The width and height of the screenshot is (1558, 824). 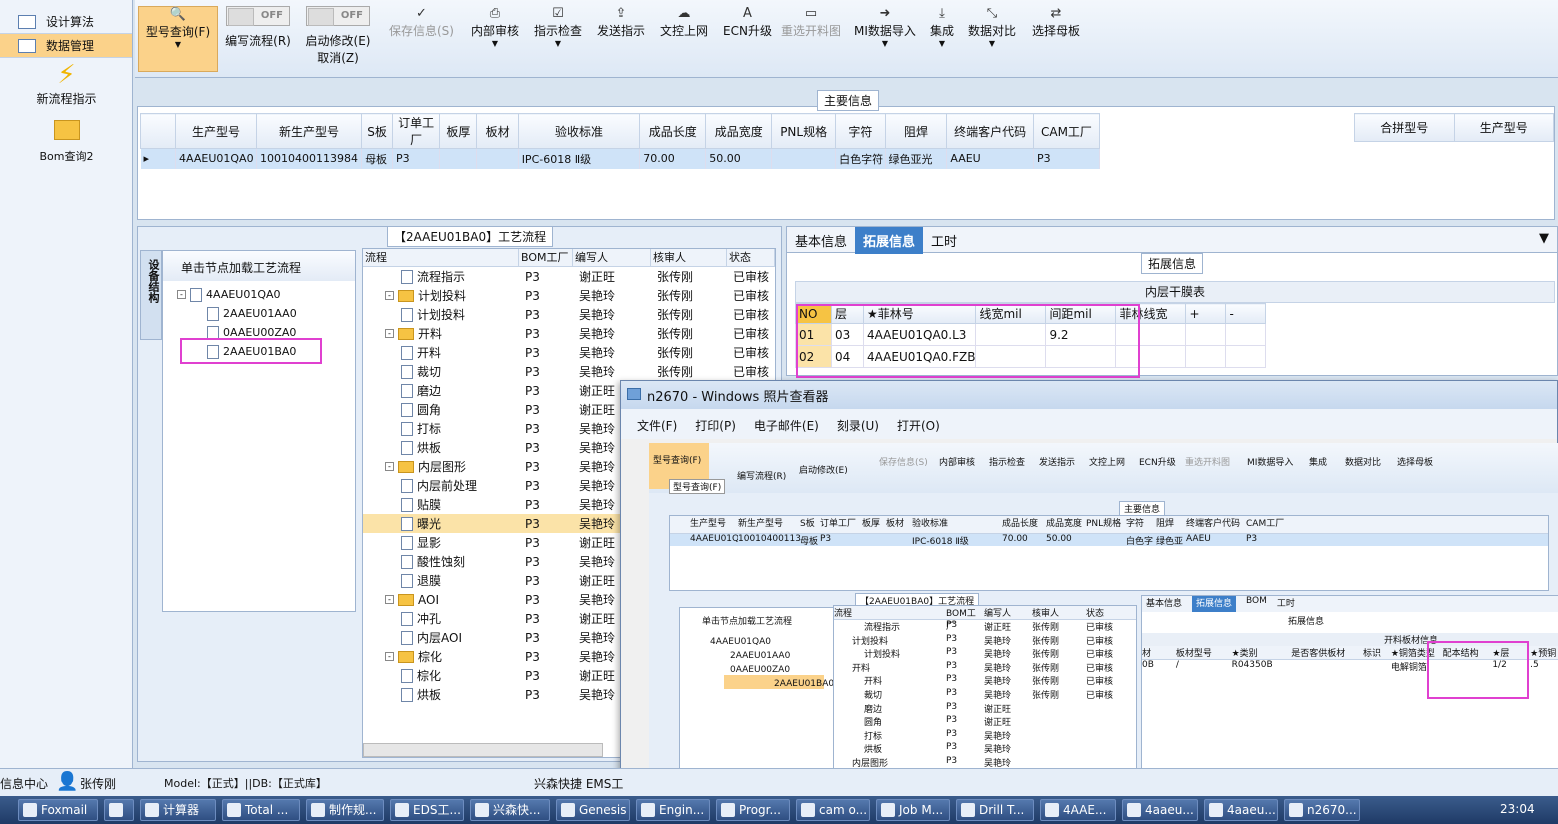 What do you see at coordinates (916, 158) in the screenshot?
I see `table-cell: 绿色亚光` at bounding box center [916, 158].